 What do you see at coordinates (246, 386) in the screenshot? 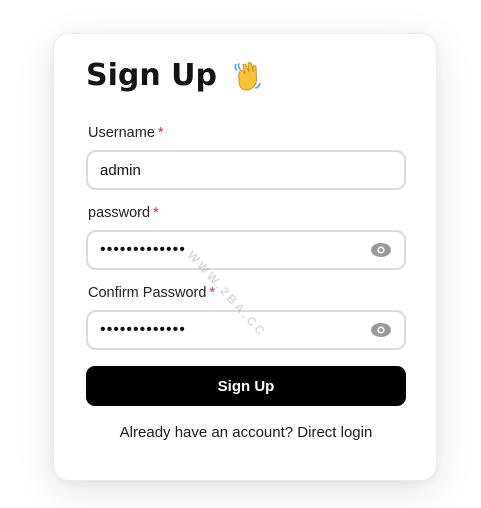
I see `sign-up-button: Sign Up` at bounding box center [246, 386].